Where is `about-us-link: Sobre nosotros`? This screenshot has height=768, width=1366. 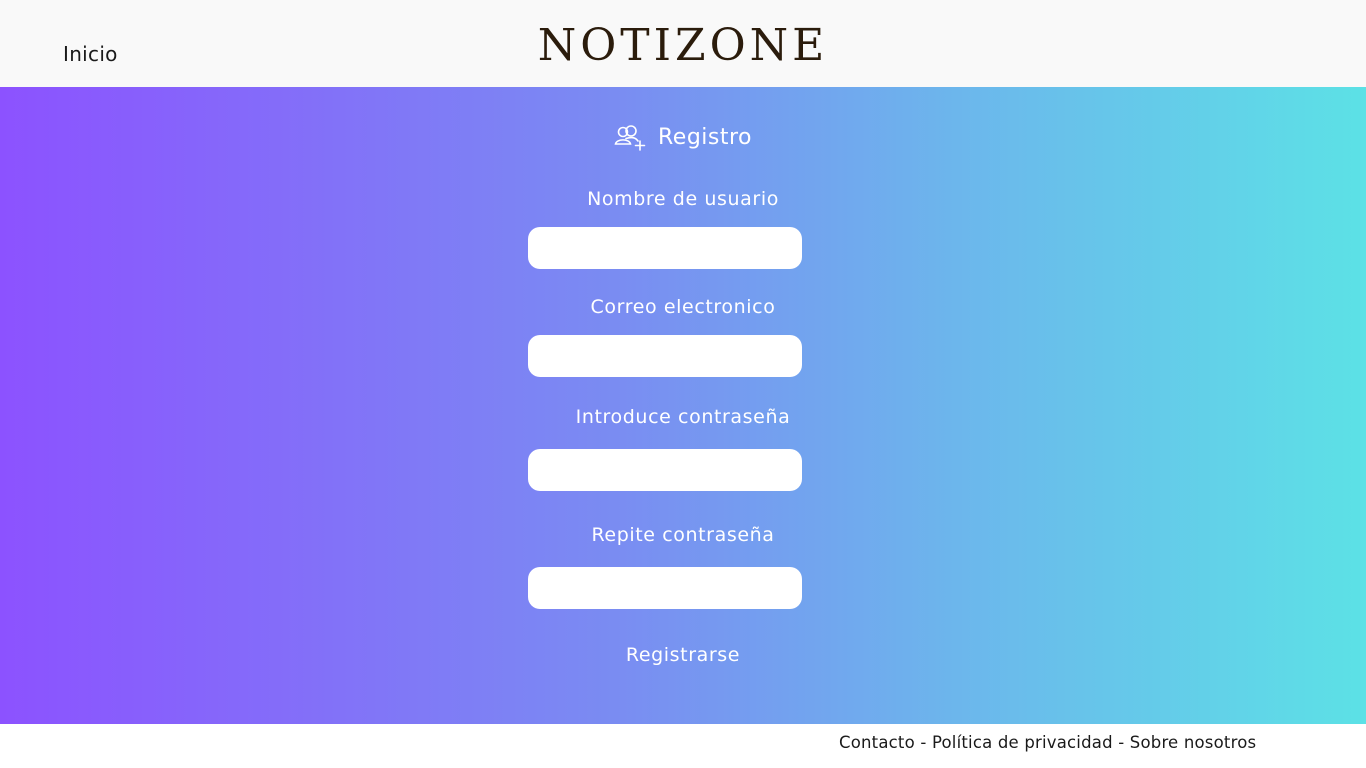 about-us-link: Sobre nosotros is located at coordinates (1193, 742).